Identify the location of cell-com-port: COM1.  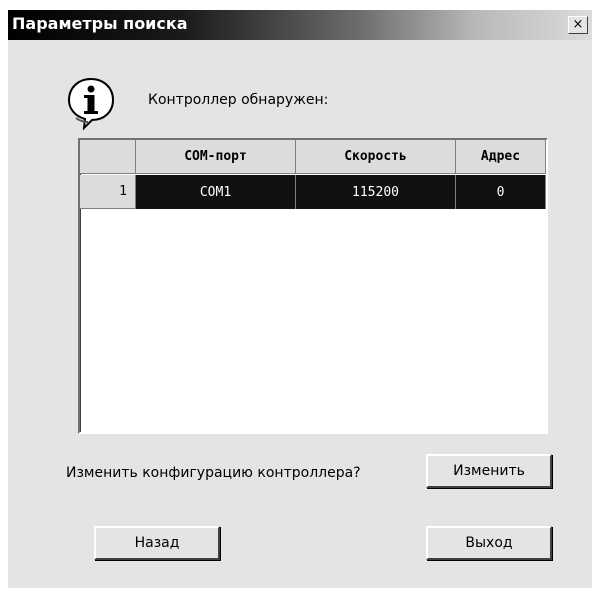
(216, 192).